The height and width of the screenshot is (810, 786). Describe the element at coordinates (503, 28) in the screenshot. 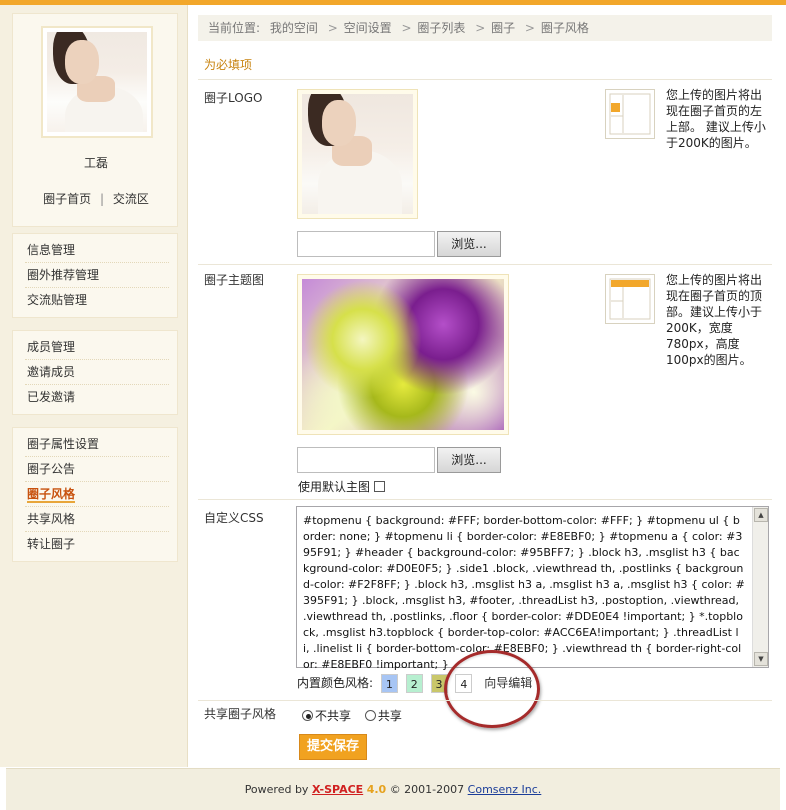

I see `breadcrumb-item: 圈子` at that location.